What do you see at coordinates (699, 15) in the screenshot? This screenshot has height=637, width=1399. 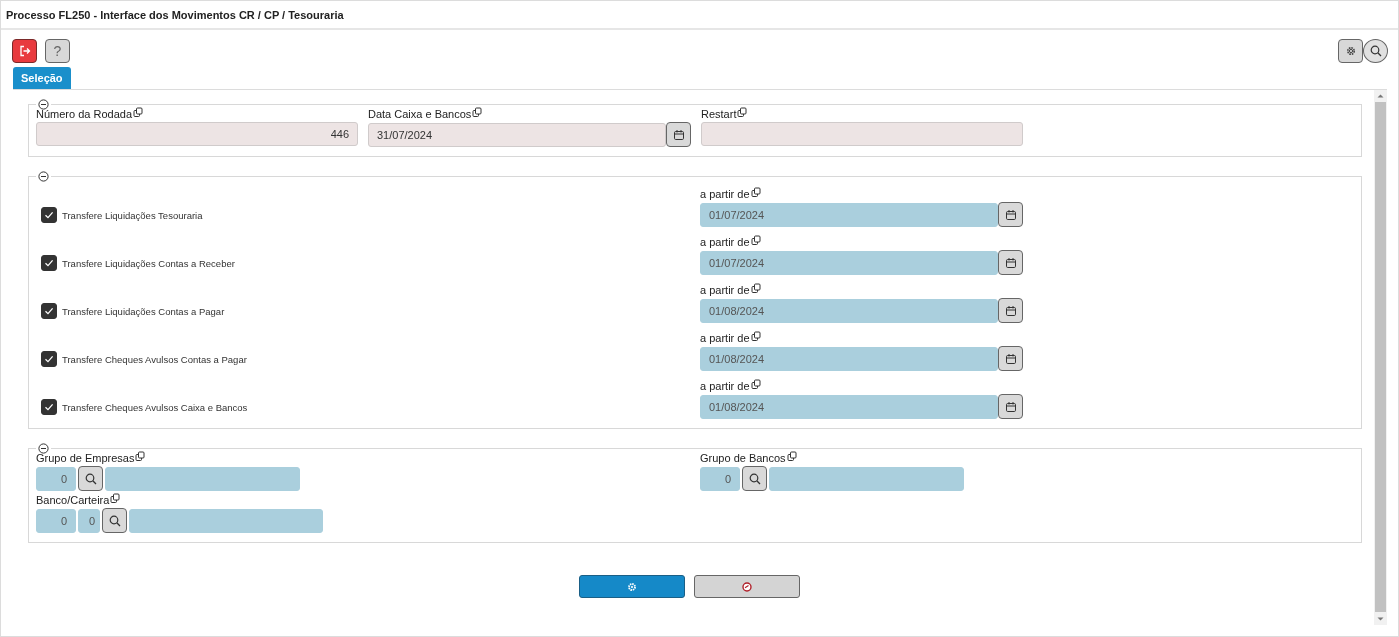 I see `window-title: Processo FL250 - Interface dos Movimentos CR / CP / Tesouraria` at bounding box center [699, 15].